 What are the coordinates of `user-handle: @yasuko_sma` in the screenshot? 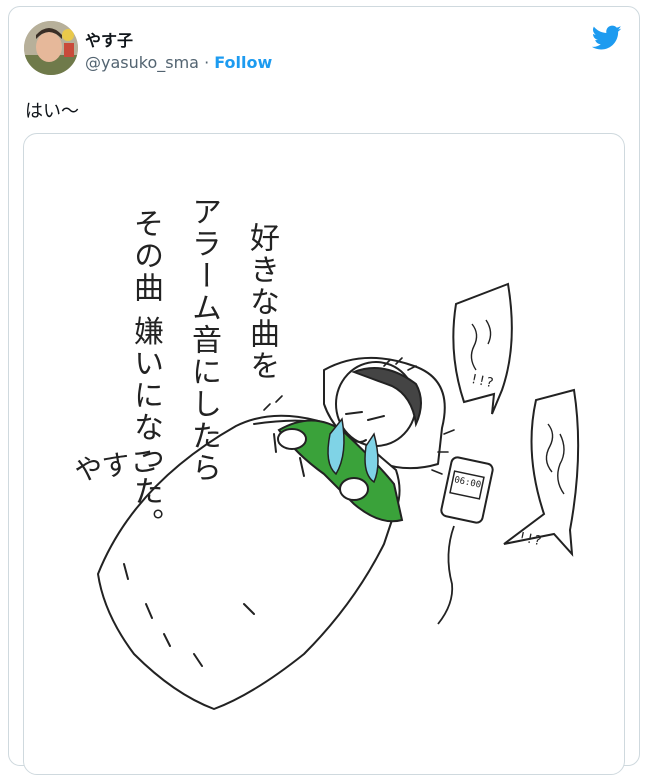 It's located at (142, 62).